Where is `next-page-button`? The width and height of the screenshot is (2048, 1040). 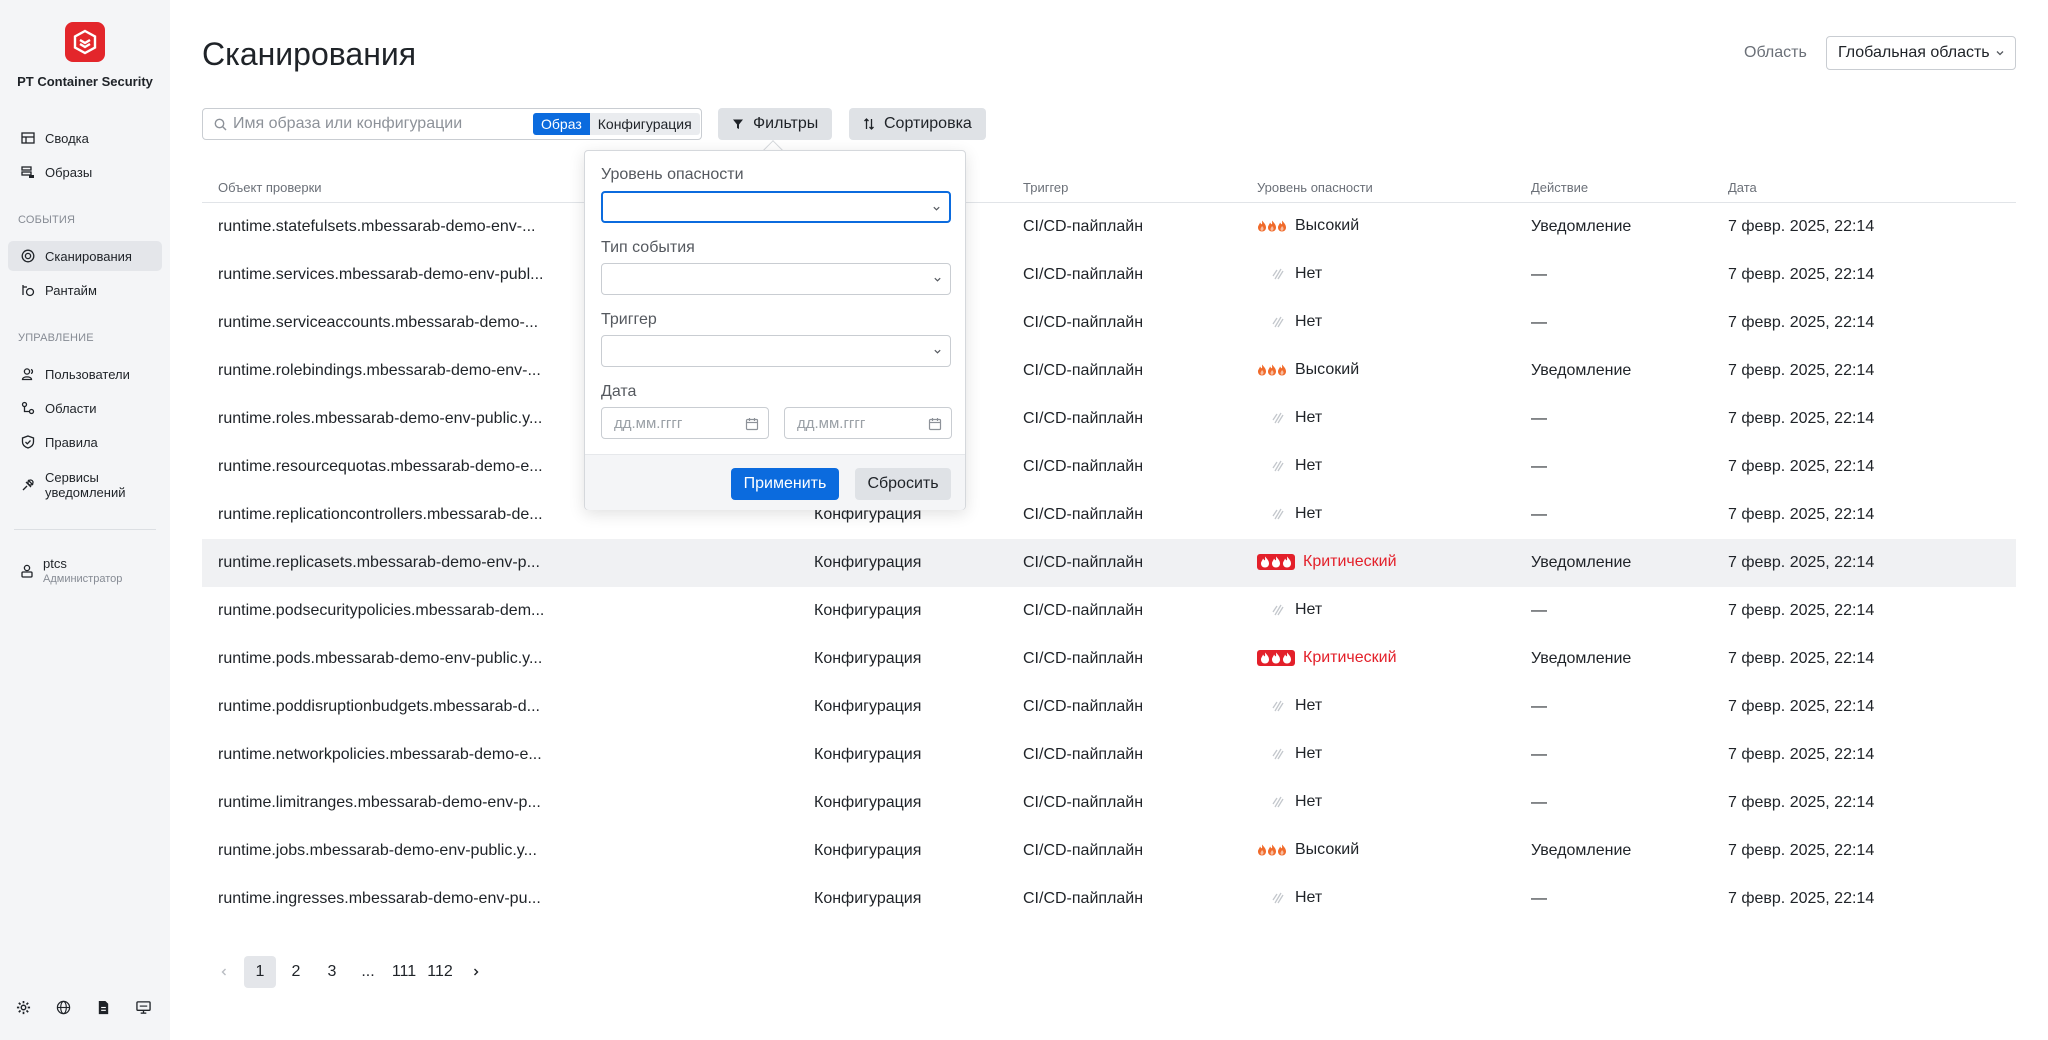
next-page-button is located at coordinates (476, 972).